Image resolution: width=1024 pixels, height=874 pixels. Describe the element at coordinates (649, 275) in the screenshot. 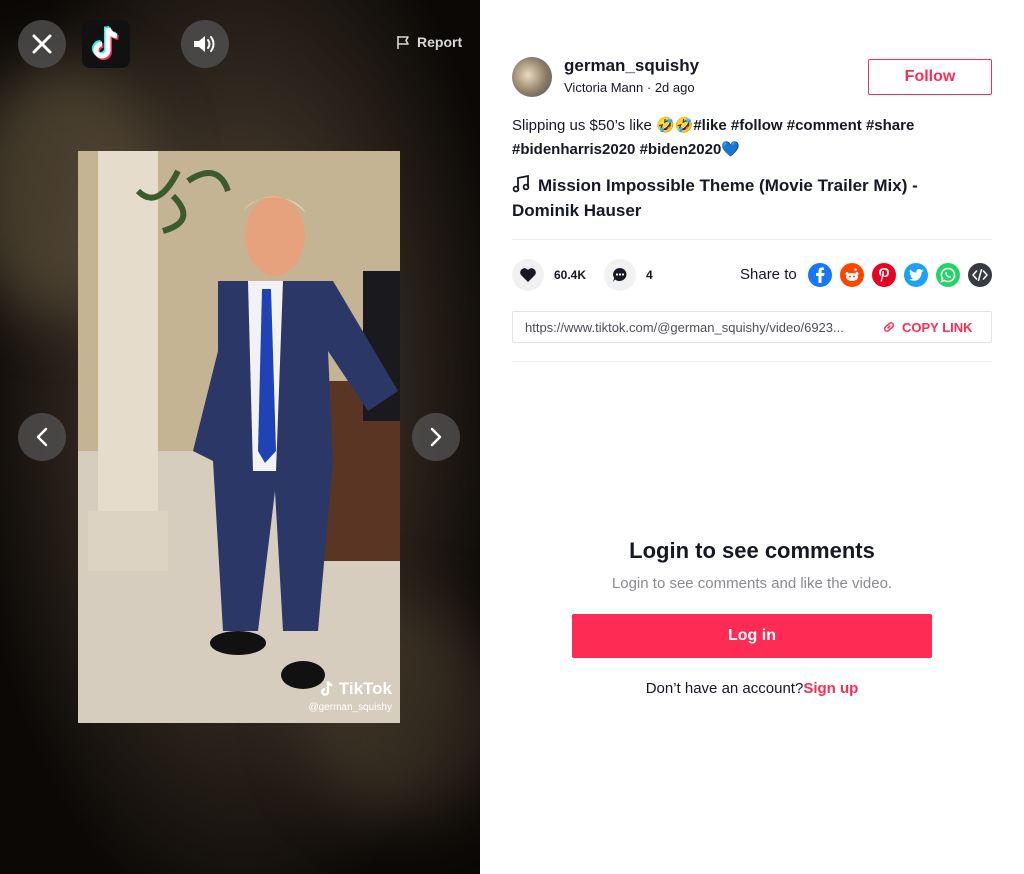

I see `comment-count: 4` at that location.